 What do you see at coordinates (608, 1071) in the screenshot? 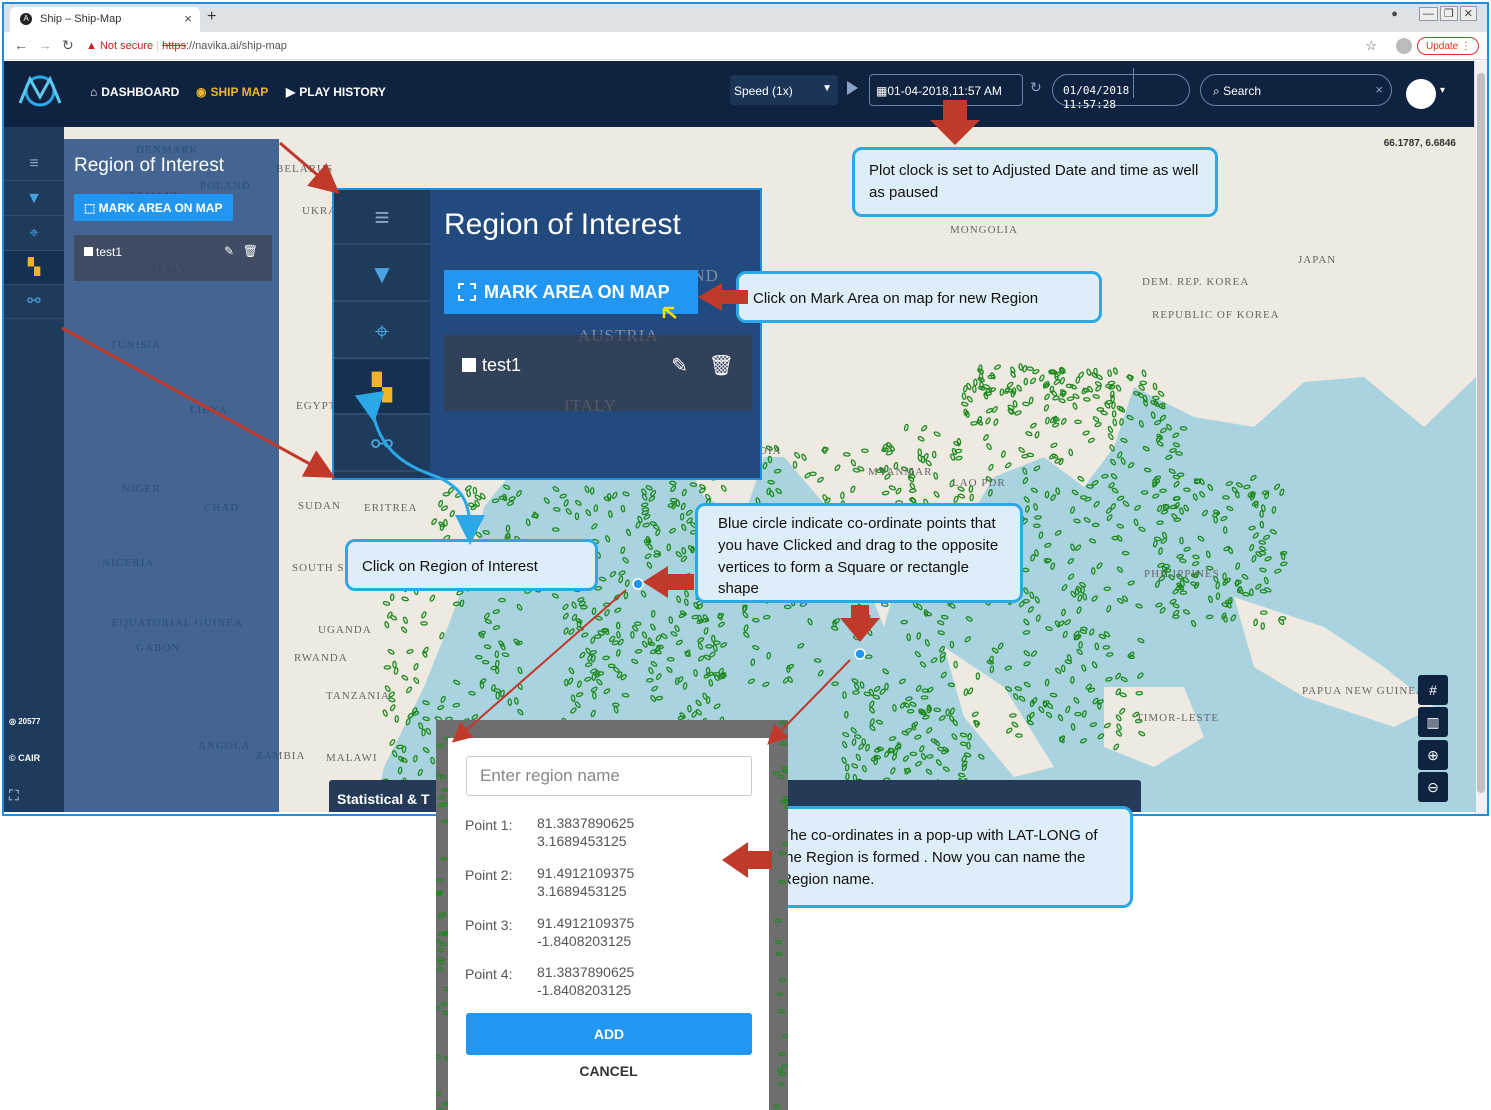
I see `cancel-button: CANCEL` at bounding box center [608, 1071].